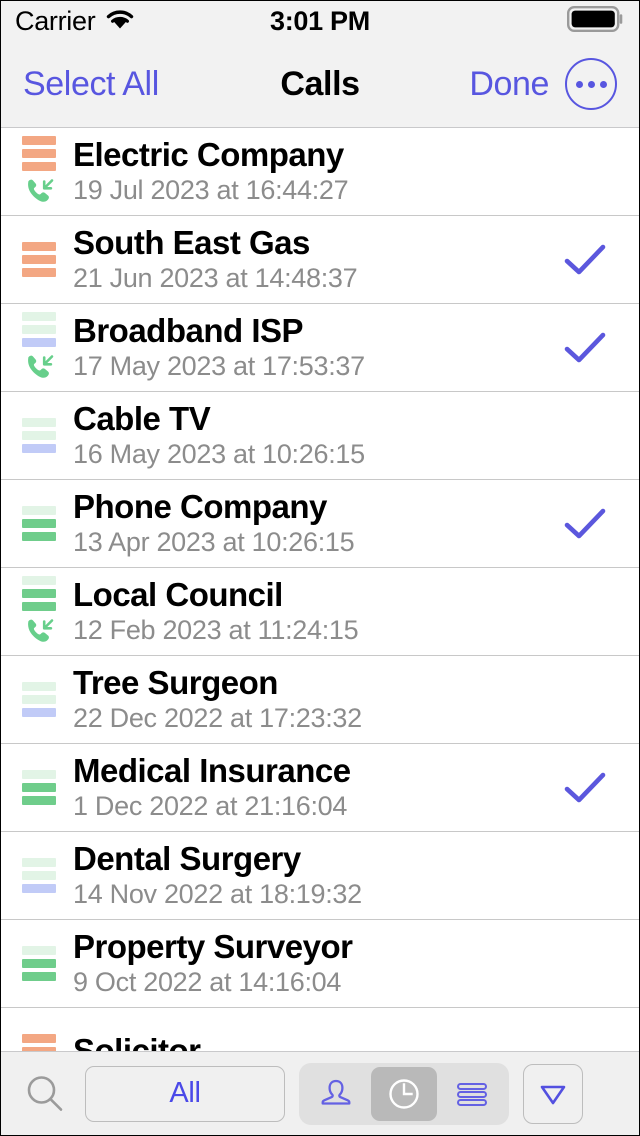 The height and width of the screenshot is (1136, 640). I want to click on call-name: Phone Company, so click(200, 507).